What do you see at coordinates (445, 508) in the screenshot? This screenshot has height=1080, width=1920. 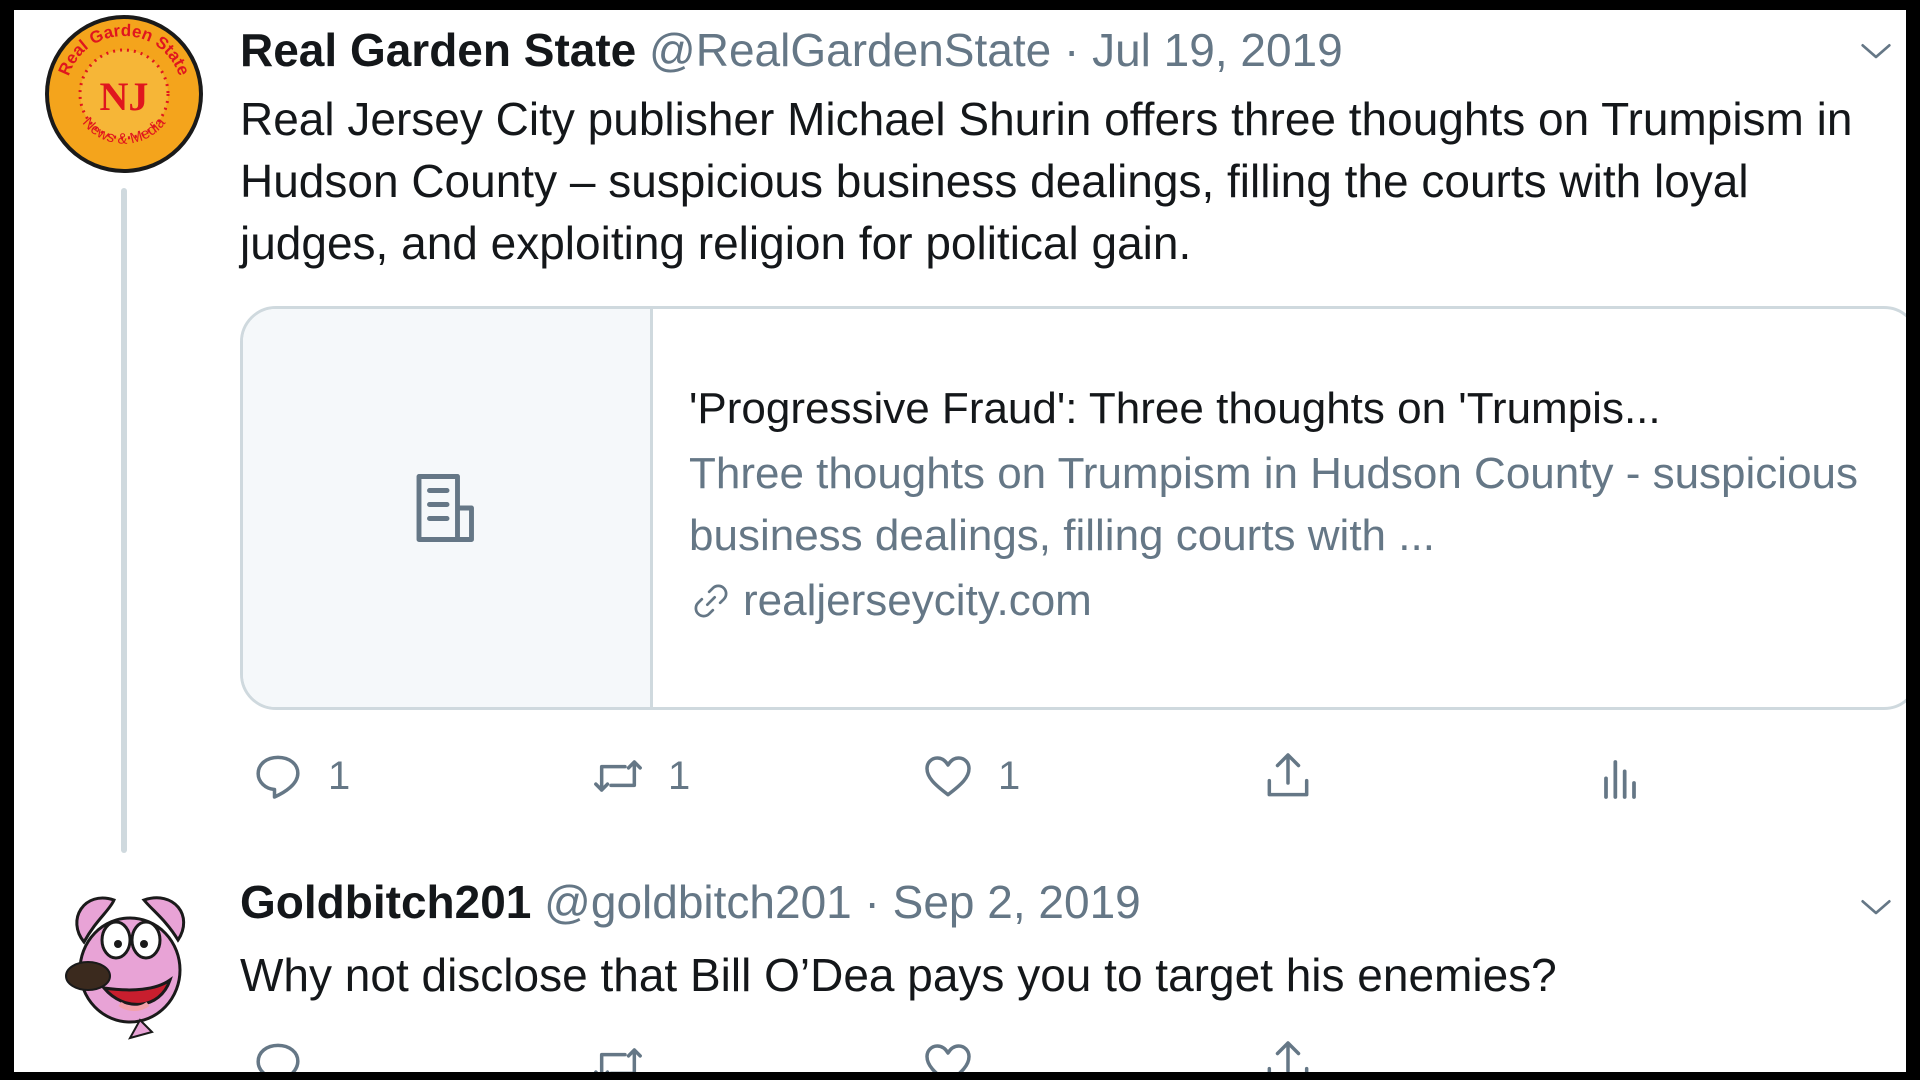 I see `document-icon` at bounding box center [445, 508].